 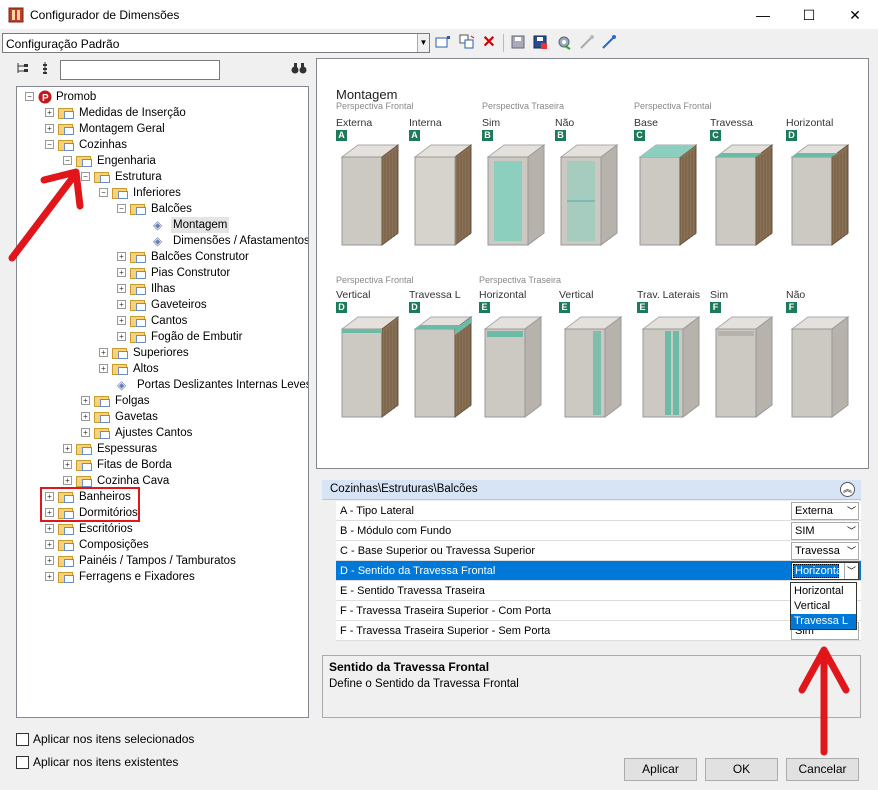 I want to click on apply-selected-checkbox, so click(x=22, y=739).